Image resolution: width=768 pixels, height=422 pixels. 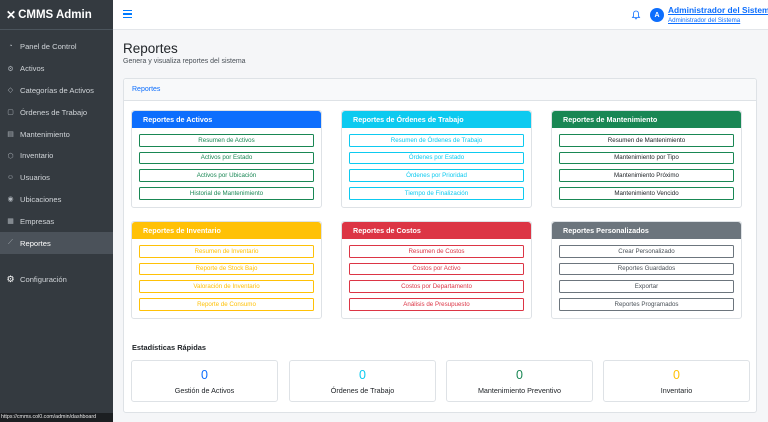 I want to click on mantenimiento-proximo-button: Mantenimiento Próximo, so click(x=646, y=175).